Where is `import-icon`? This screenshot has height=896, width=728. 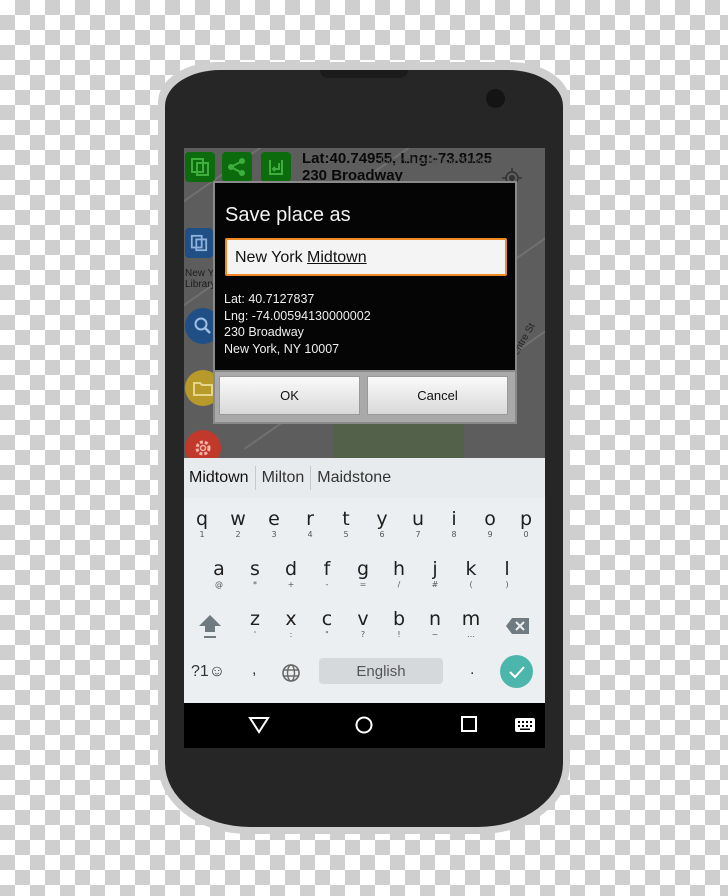
import-icon is located at coordinates (276, 167).